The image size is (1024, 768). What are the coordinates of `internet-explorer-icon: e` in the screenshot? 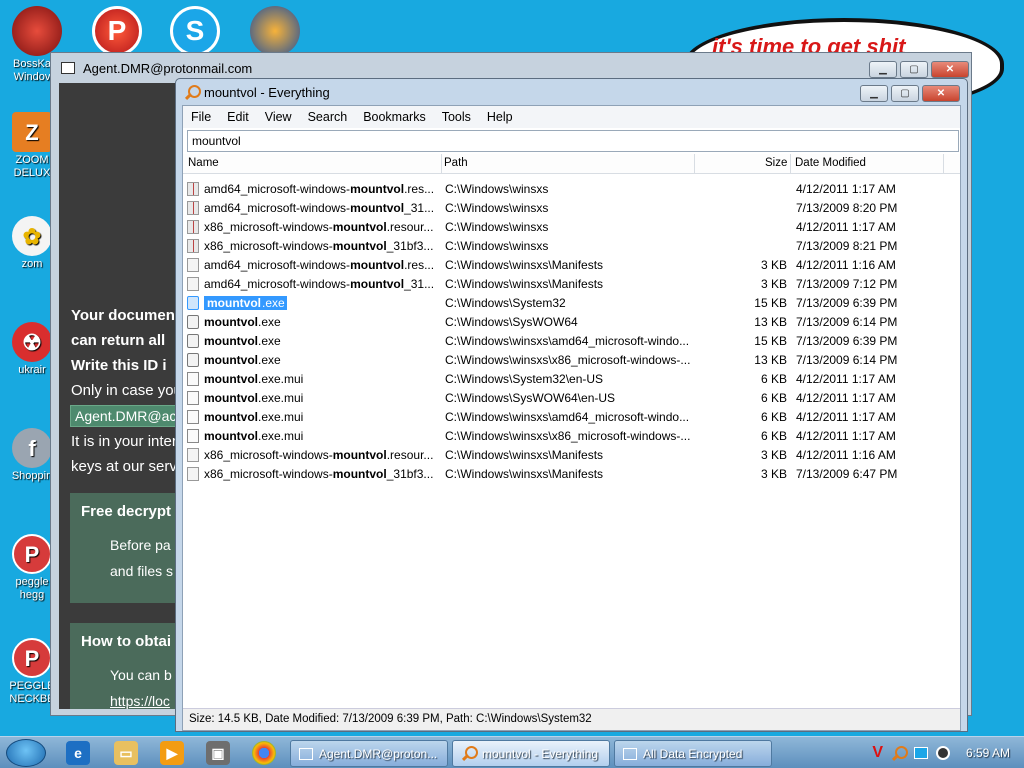 It's located at (78, 753).